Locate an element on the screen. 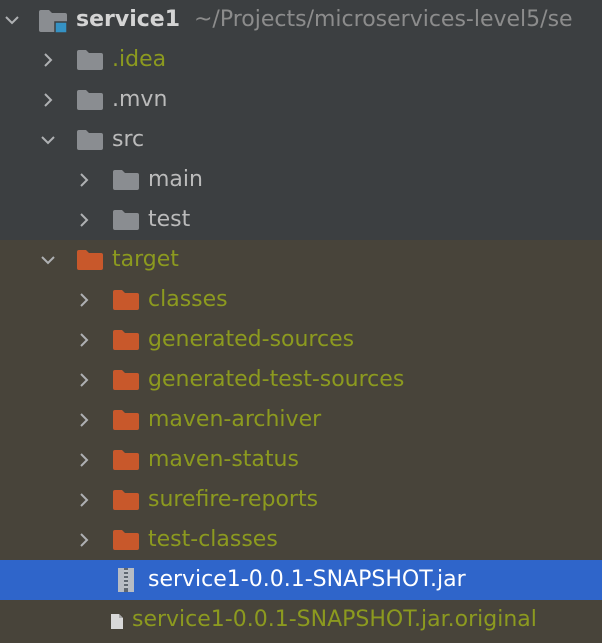  tree-label: .idea is located at coordinates (139, 59).